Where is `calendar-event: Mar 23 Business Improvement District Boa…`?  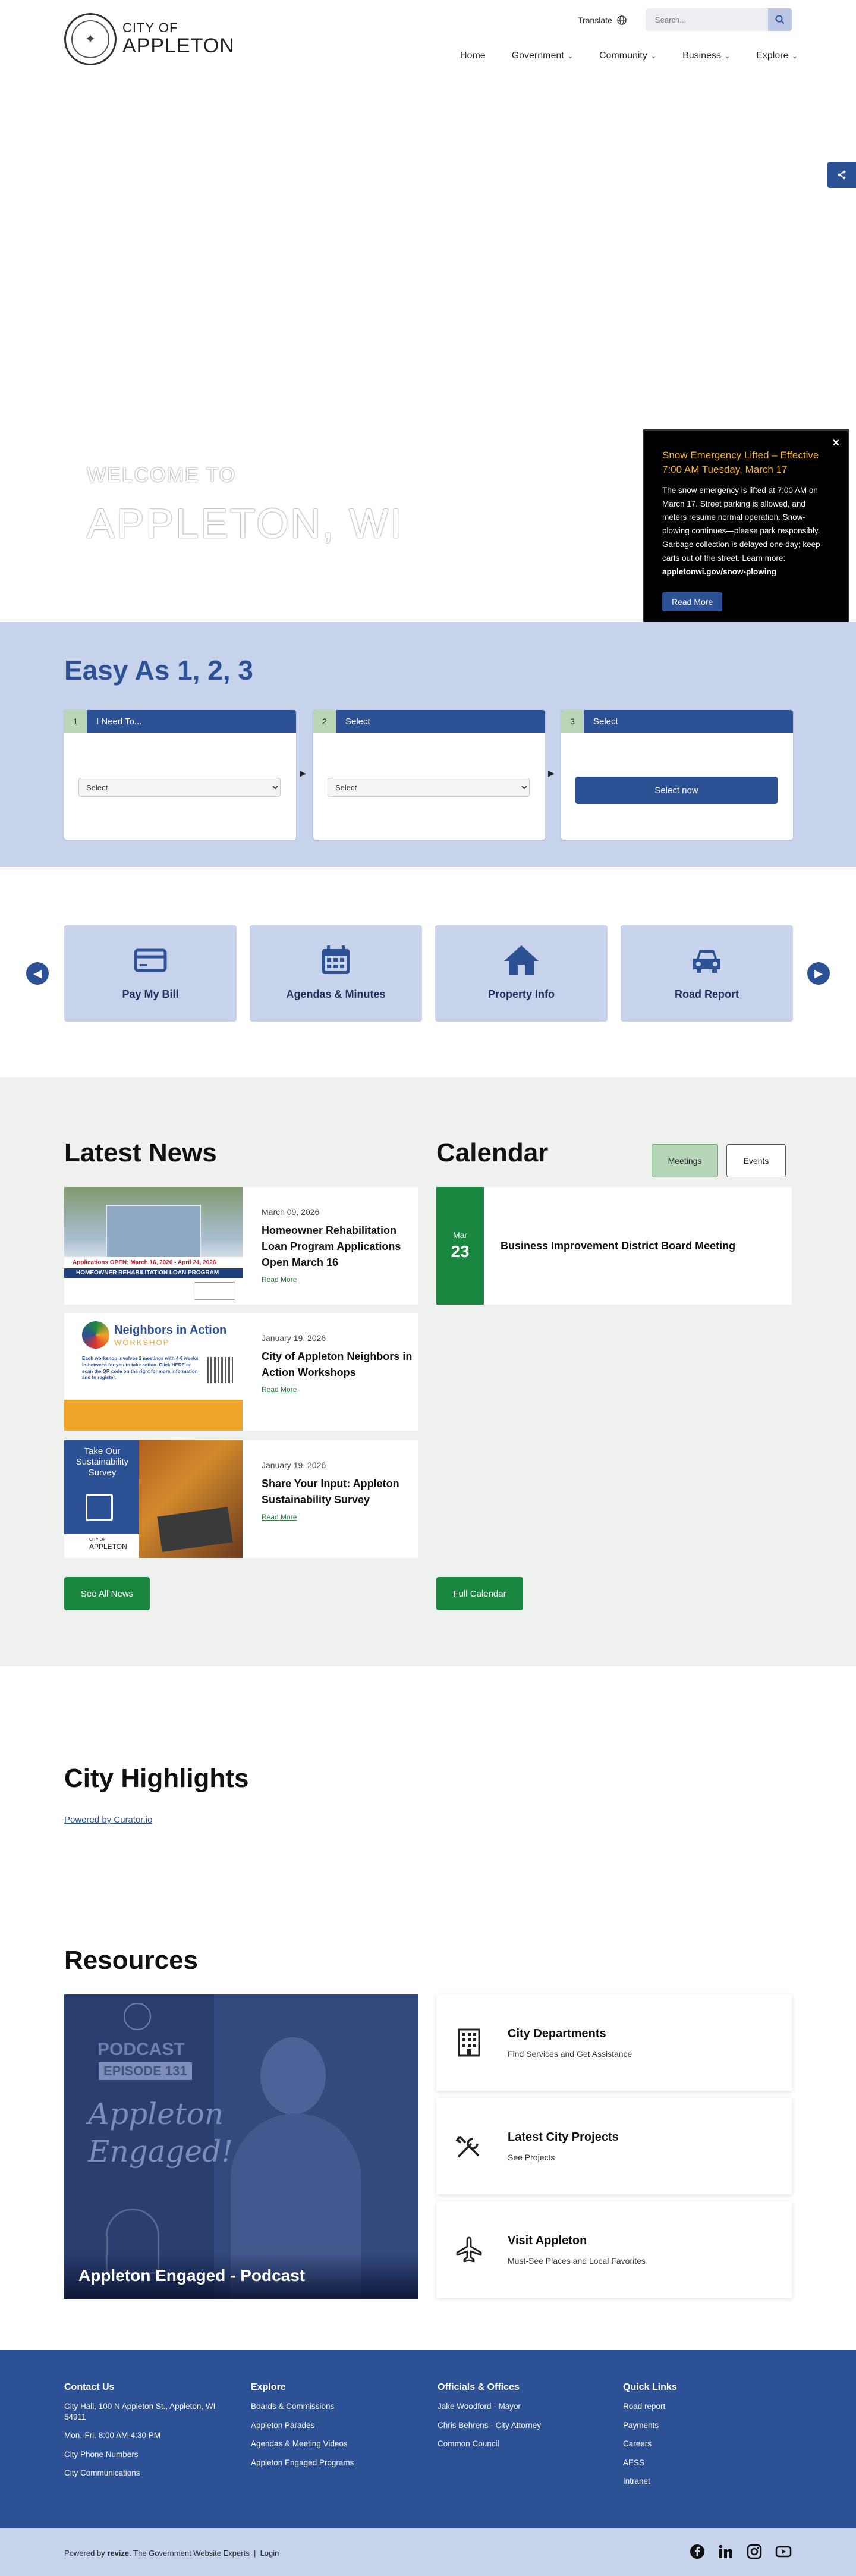
calendar-event: Mar 23 Business Improvement District Boa… is located at coordinates (614, 1246).